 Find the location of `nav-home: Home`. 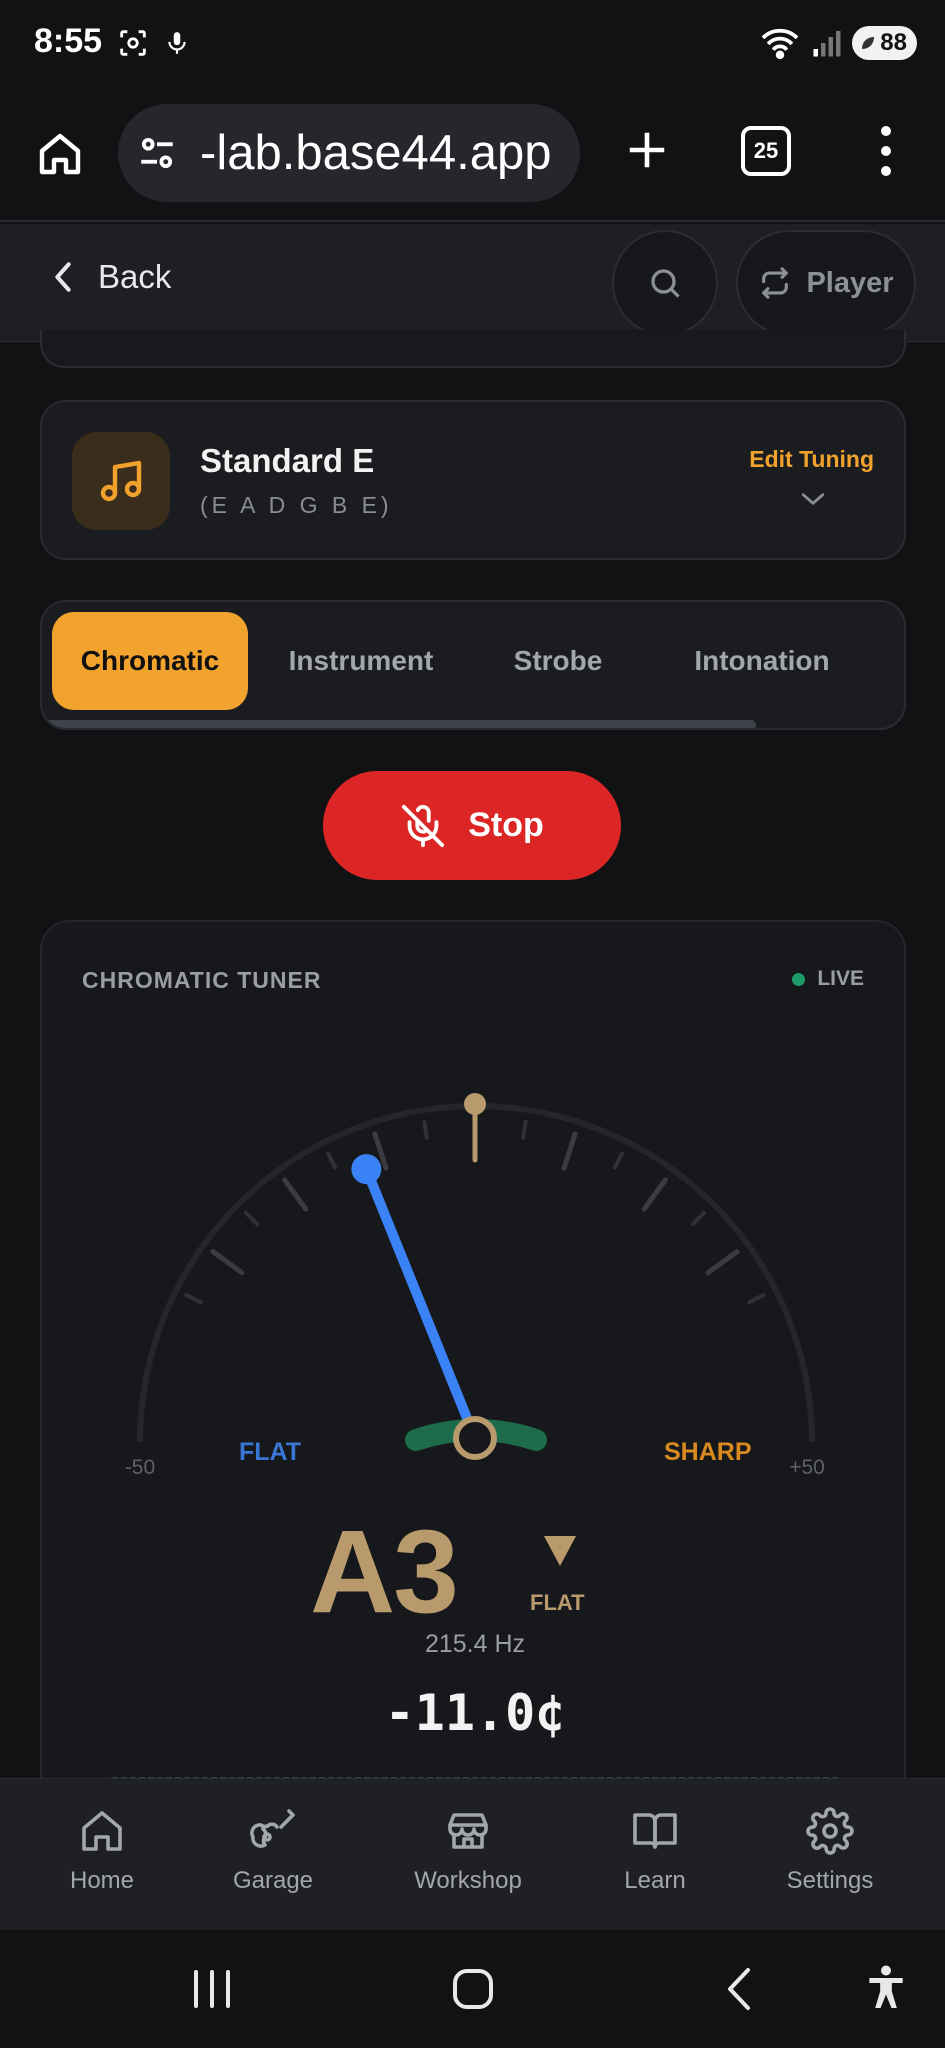

nav-home: Home is located at coordinates (102, 1851).